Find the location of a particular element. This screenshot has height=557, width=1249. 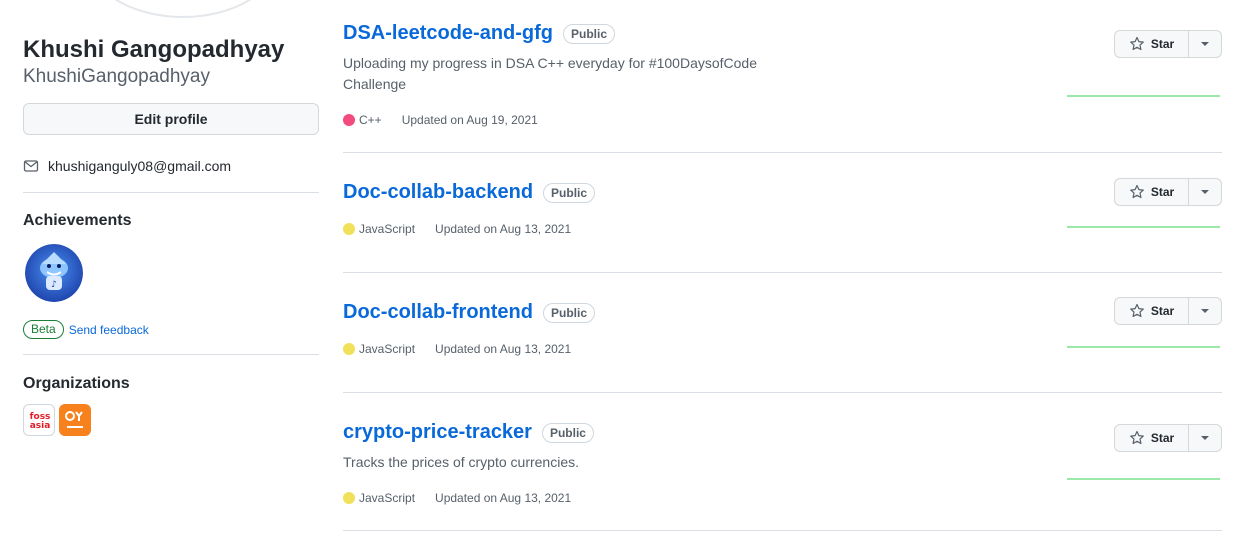

email-row: khushiganguly08@gmail.com is located at coordinates (127, 166).